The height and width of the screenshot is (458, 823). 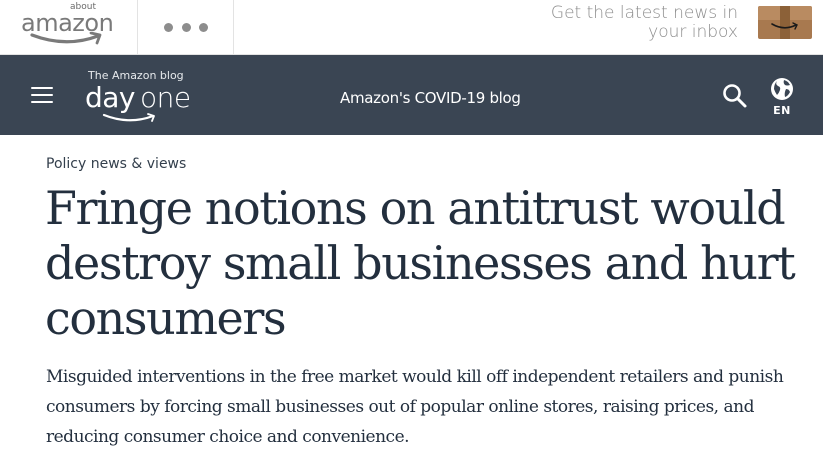 What do you see at coordinates (116, 164) in the screenshot?
I see `article-category-link: Policy news & views` at bounding box center [116, 164].